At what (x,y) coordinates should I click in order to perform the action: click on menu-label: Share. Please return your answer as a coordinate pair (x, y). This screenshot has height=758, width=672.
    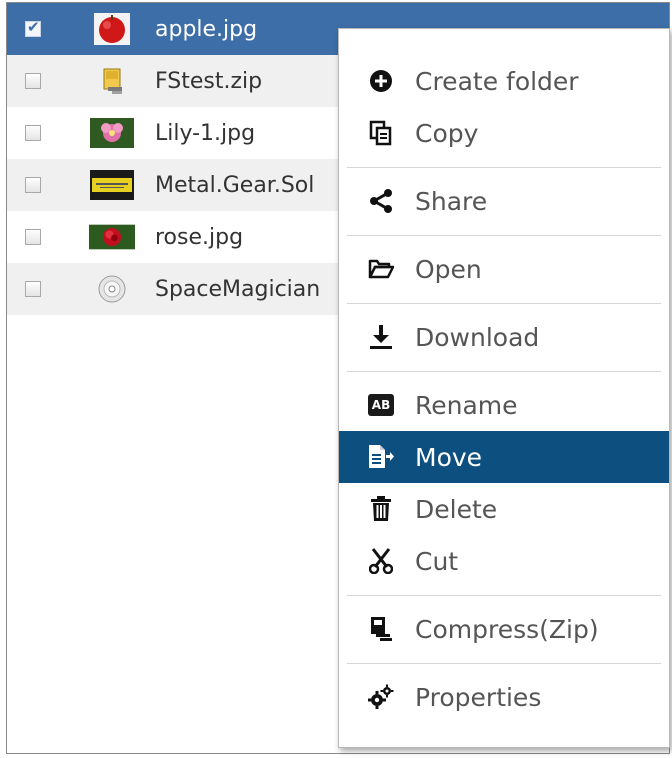
    Looking at the image, I should click on (451, 201).